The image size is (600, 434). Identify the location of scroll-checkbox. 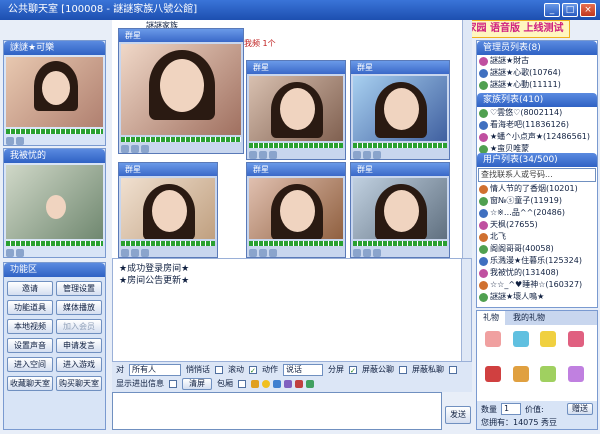
(253, 370).